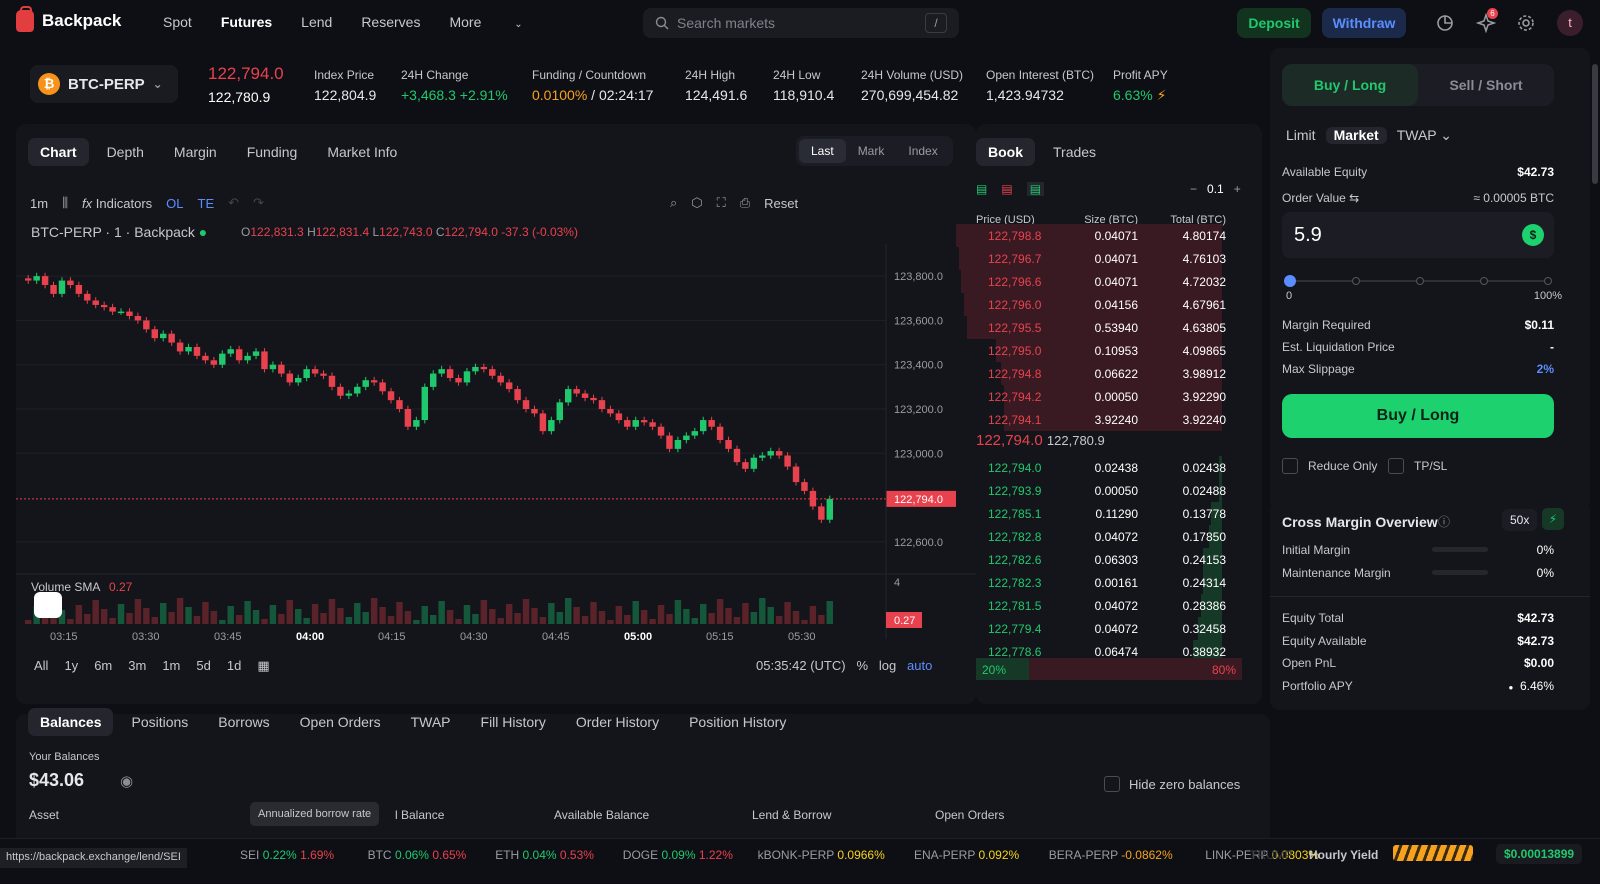  Describe the element at coordinates (673, 203) in the screenshot. I see `magnifier-icon: ⌕` at that location.